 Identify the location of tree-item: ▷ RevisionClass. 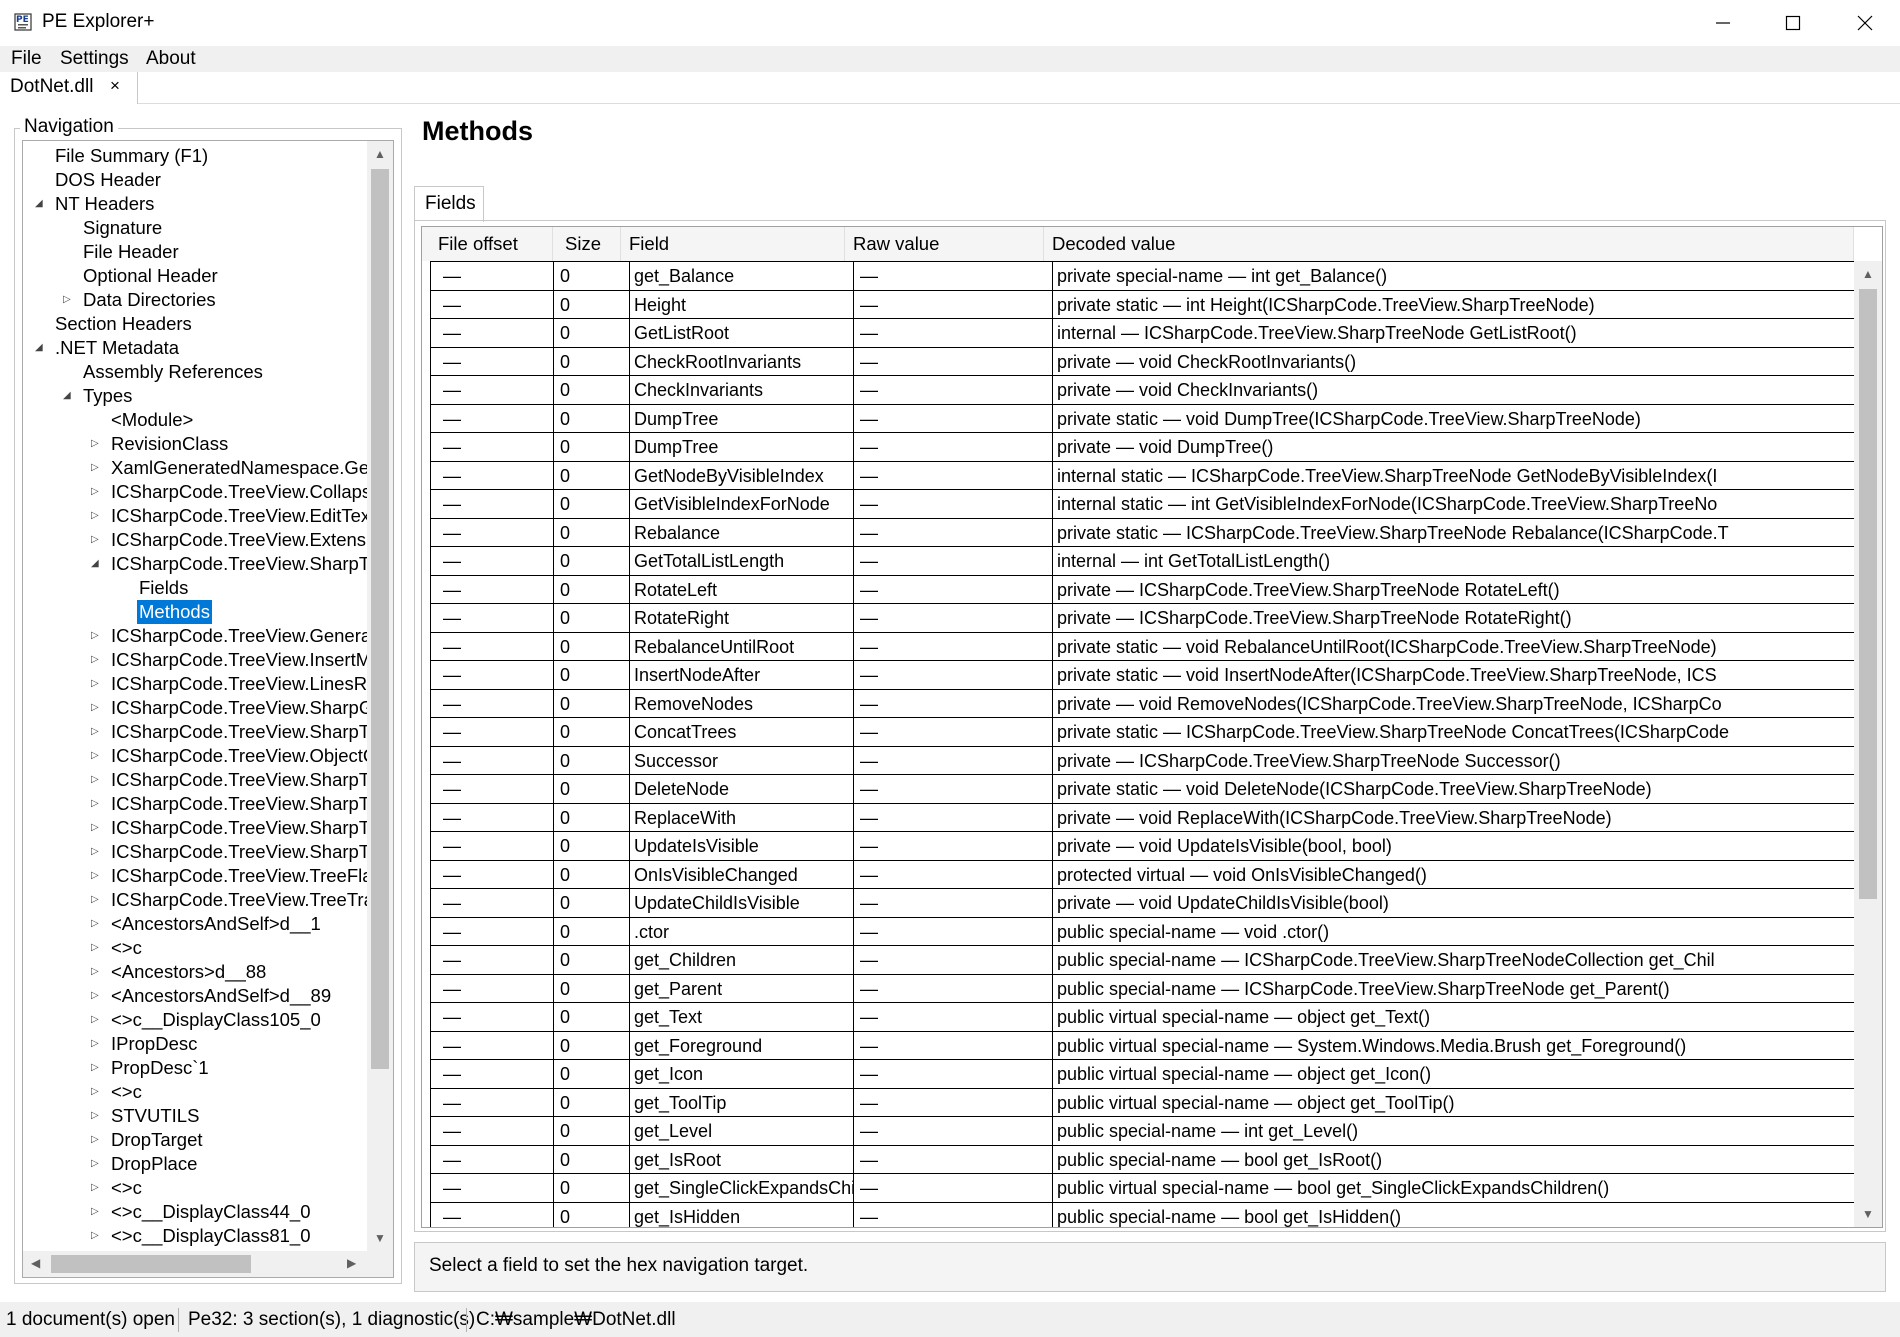
(195, 444).